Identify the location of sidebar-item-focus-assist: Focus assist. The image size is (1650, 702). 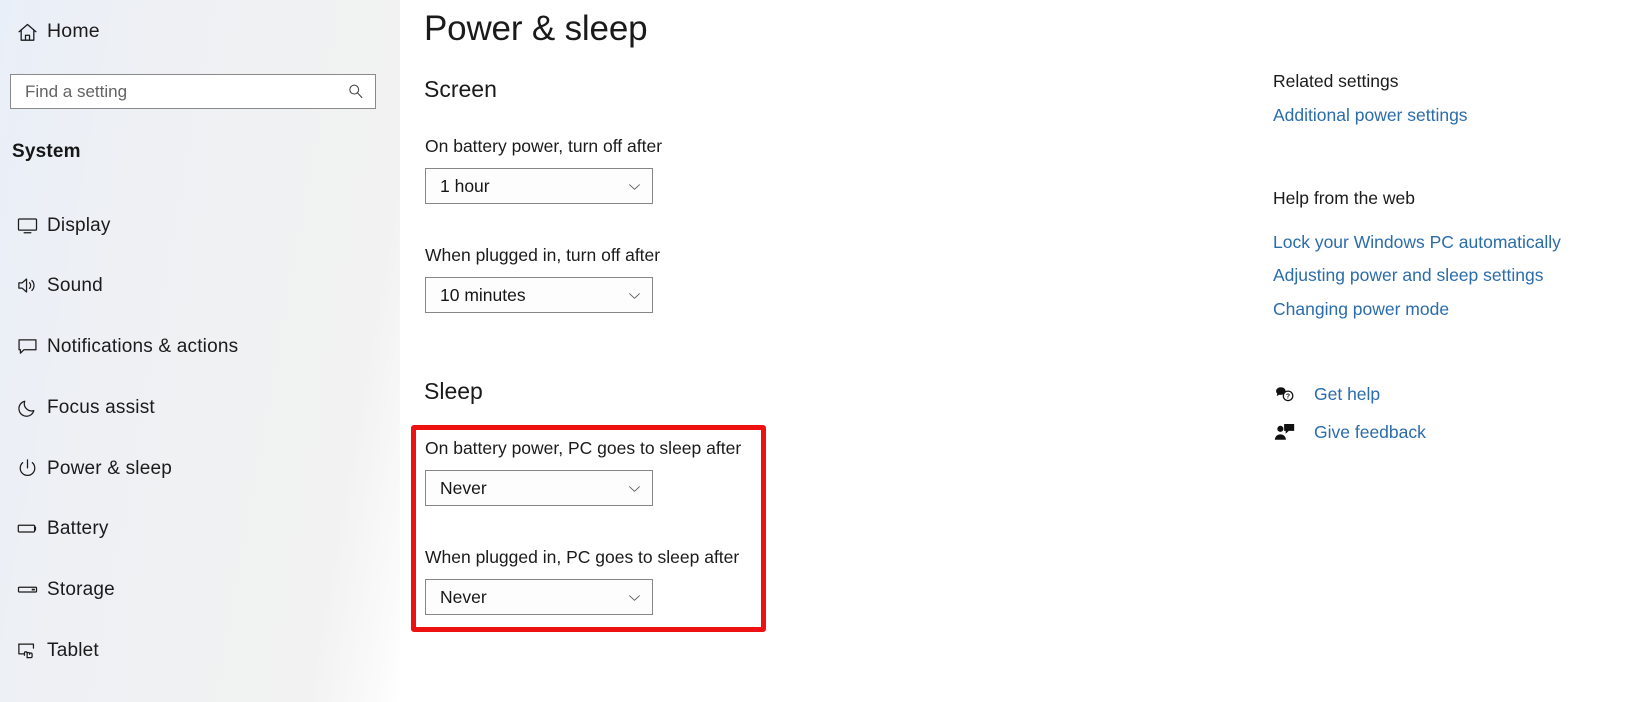
(198, 407).